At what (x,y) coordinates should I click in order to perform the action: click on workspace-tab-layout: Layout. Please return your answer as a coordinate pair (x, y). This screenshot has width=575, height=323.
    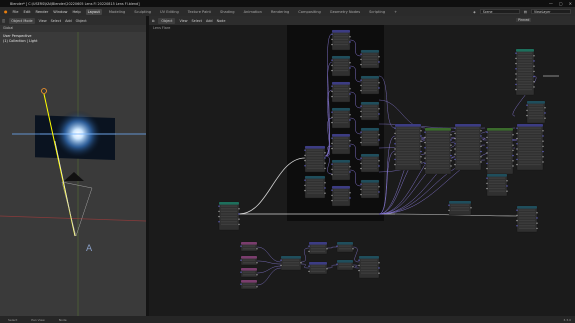
    Looking at the image, I should click on (93, 11).